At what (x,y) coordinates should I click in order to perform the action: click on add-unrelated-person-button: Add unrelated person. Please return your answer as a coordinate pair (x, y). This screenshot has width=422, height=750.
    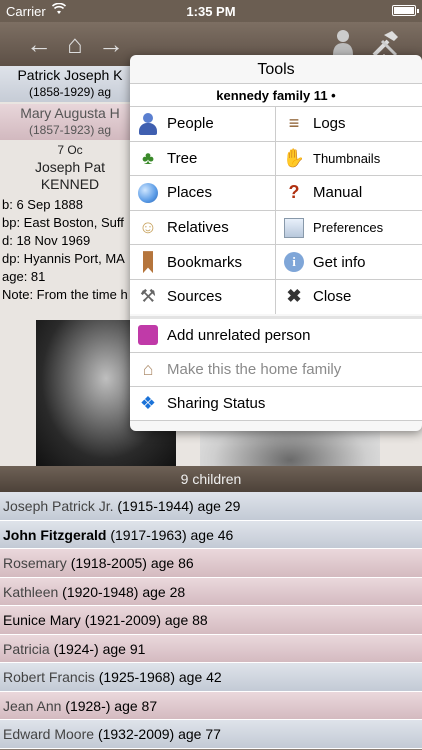
    Looking at the image, I should click on (276, 335).